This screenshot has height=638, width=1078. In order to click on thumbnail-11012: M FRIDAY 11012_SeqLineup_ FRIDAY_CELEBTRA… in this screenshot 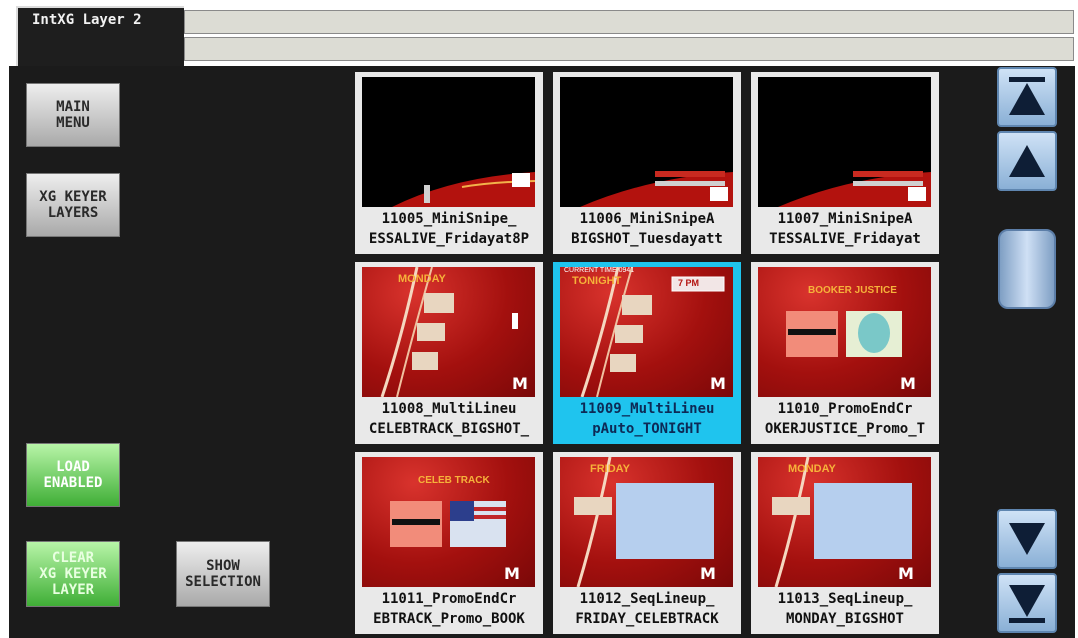, I will do `click(647, 543)`.